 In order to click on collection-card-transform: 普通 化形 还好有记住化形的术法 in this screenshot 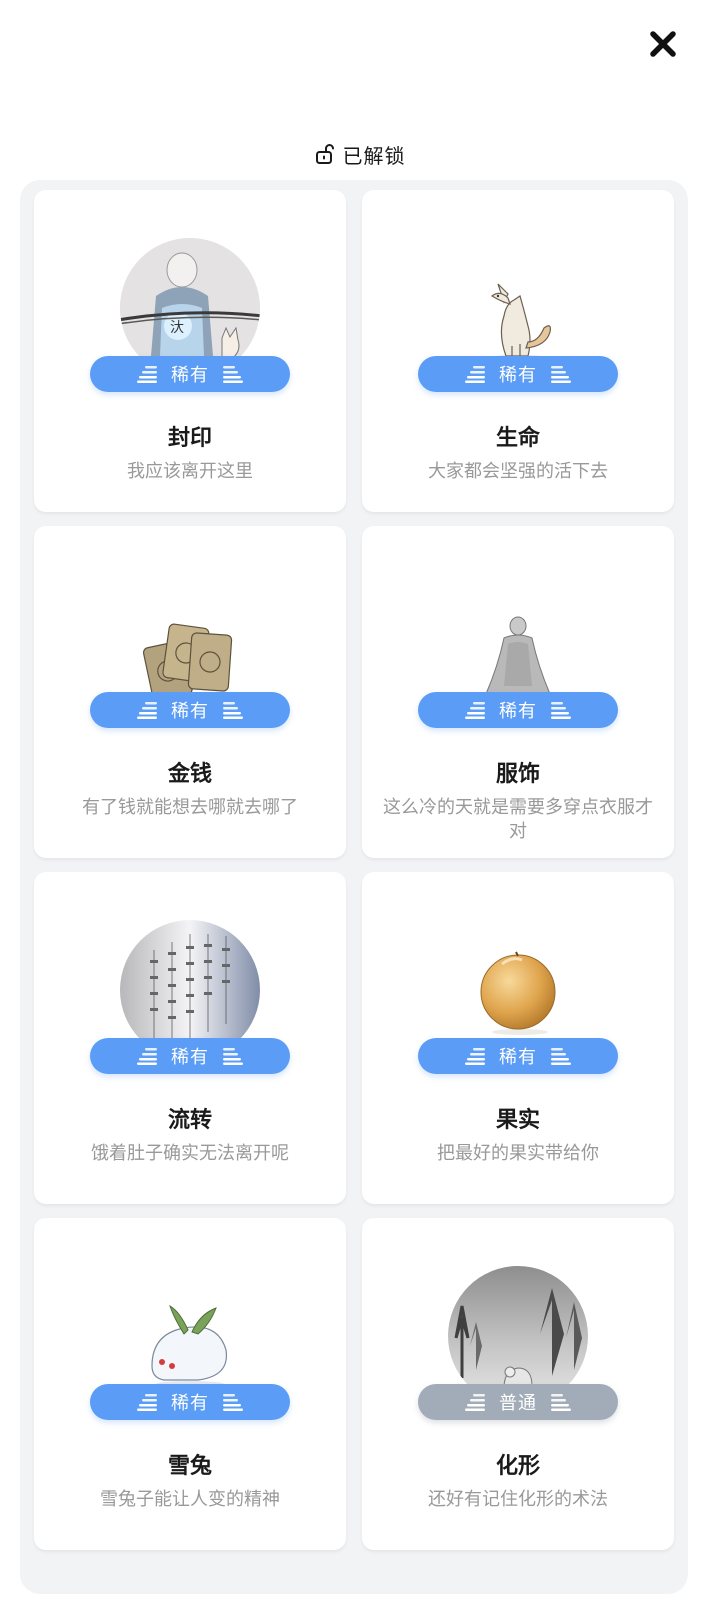, I will do `click(518, 1384)`.